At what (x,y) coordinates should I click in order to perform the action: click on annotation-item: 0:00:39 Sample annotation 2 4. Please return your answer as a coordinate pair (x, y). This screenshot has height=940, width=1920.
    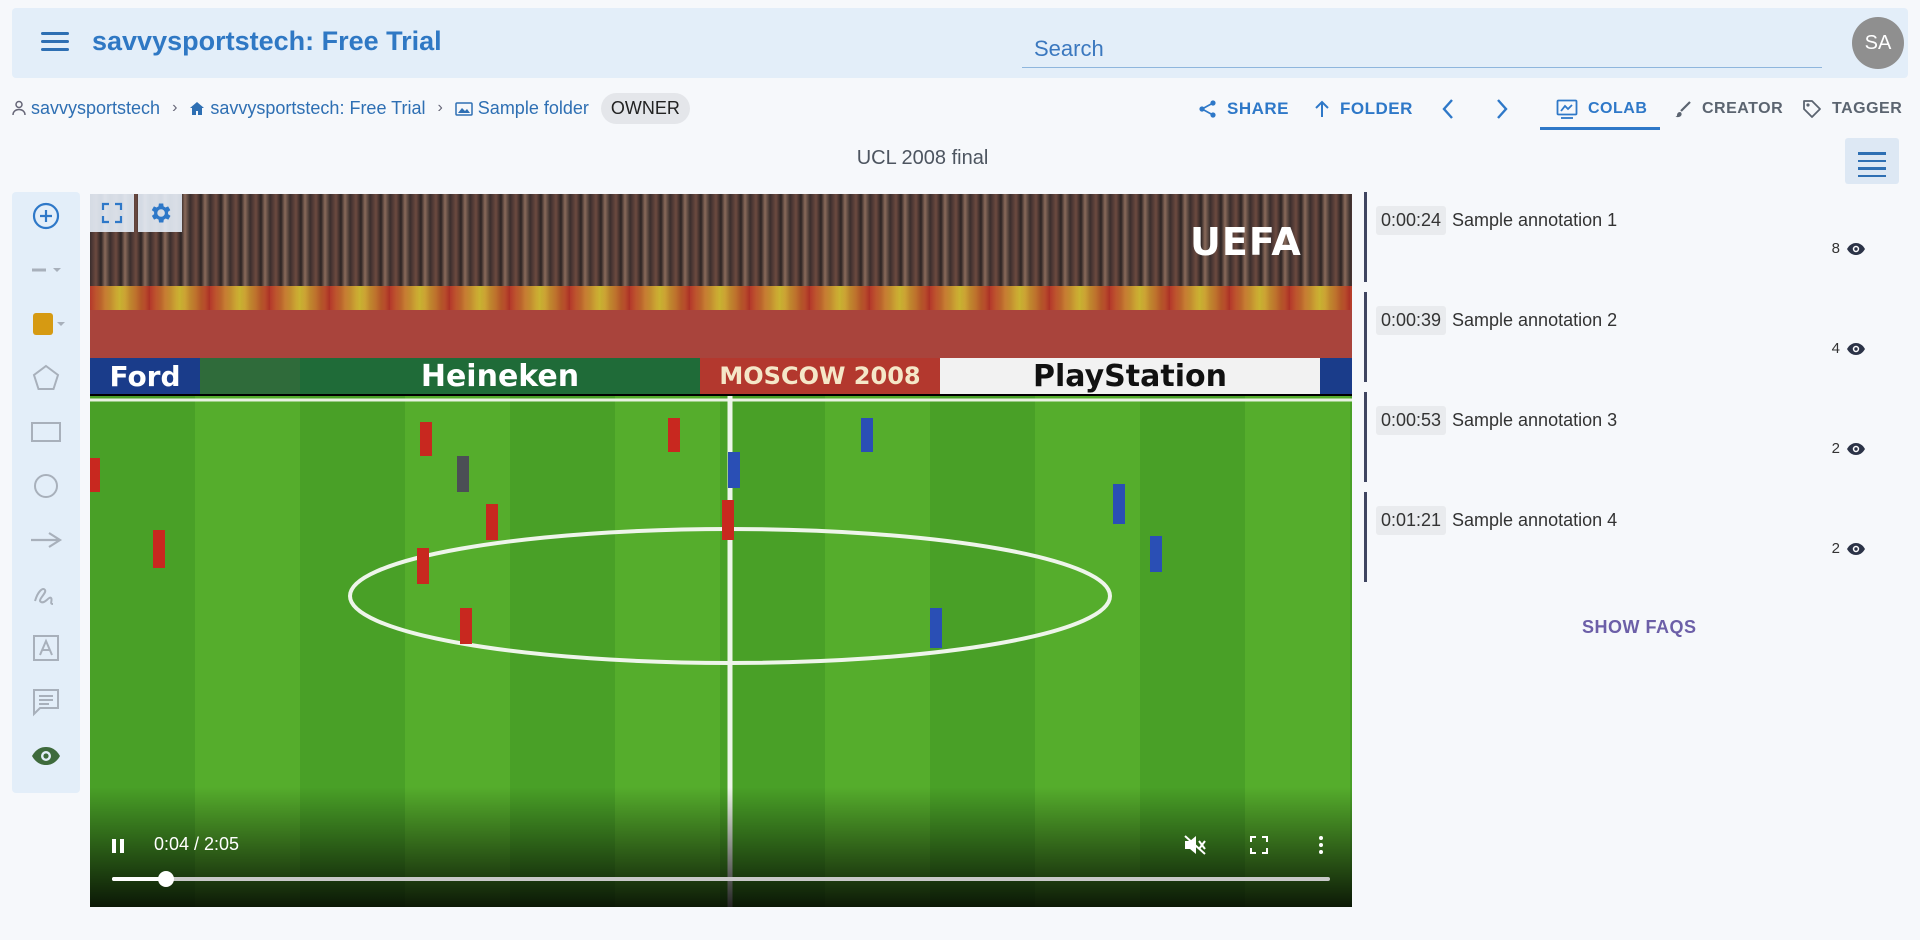
    Looking at the image, I should click on (1624, 337).